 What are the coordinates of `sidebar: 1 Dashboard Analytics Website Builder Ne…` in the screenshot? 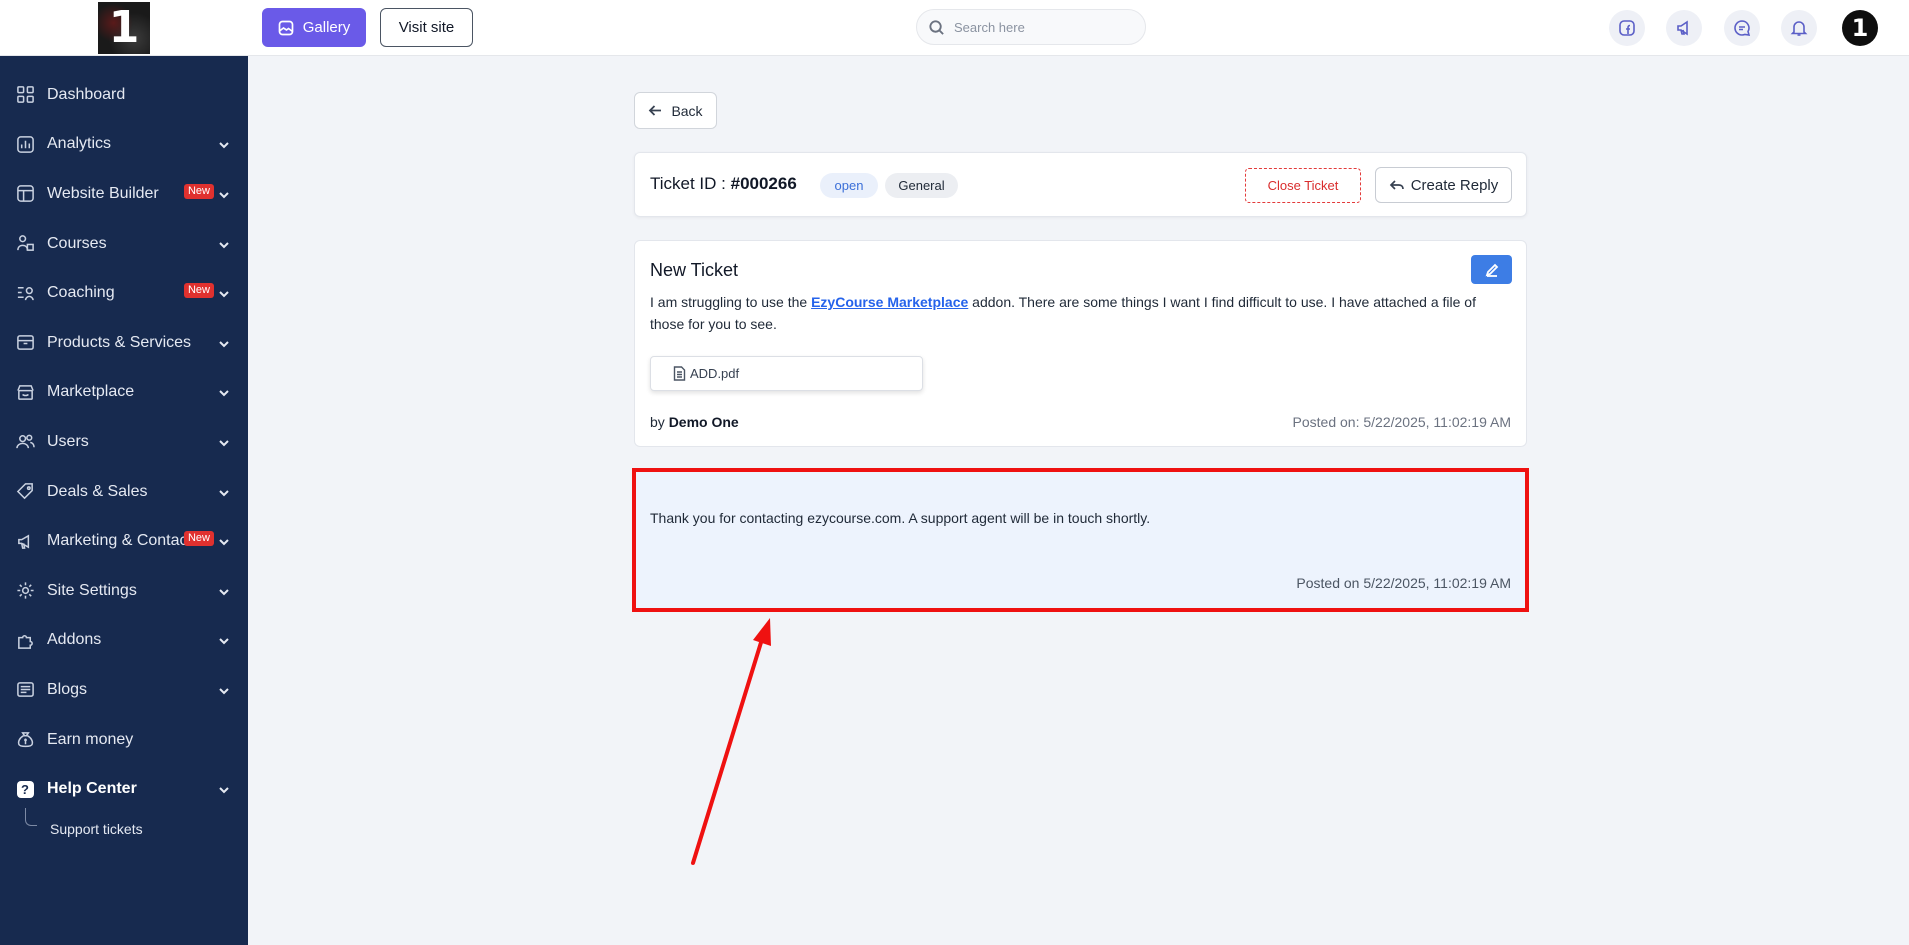 It's located at (124, 472).